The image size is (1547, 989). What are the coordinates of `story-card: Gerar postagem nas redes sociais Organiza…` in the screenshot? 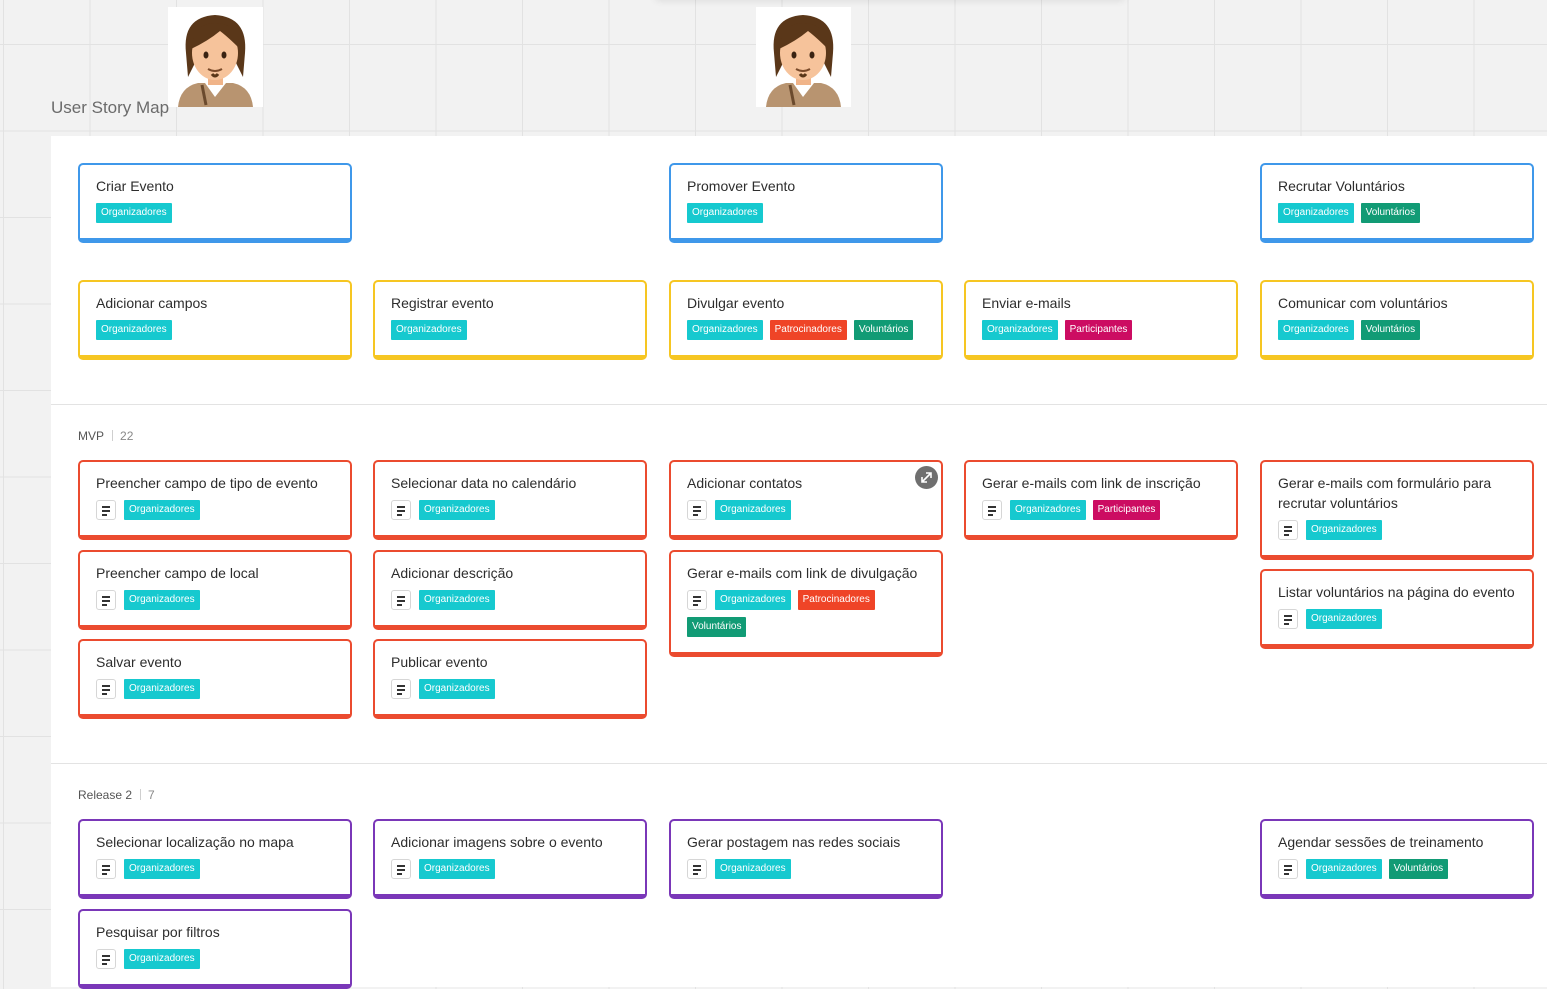 It's located at (806, 859).